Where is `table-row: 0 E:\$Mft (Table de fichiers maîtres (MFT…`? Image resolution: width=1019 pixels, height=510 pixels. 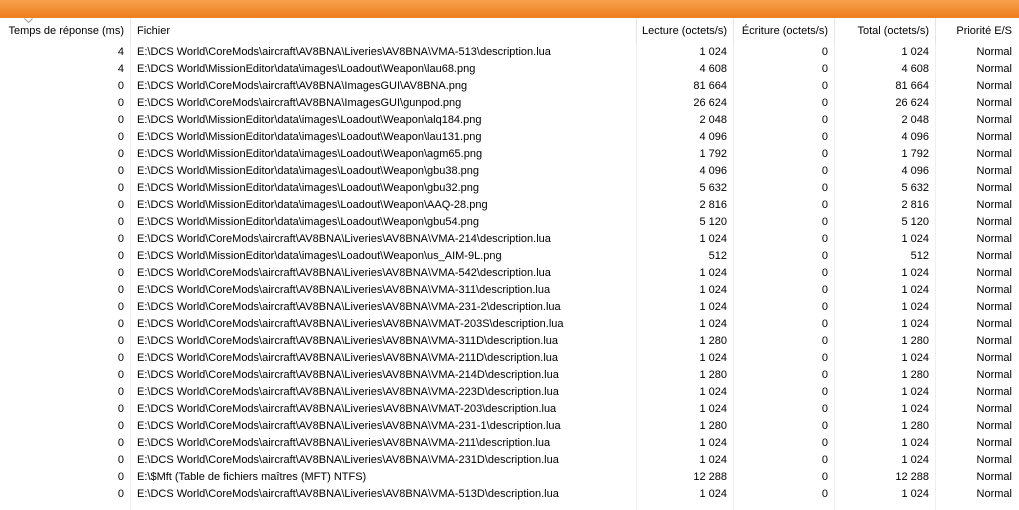
table-row: 0 E:\$Mft (Table de fichiers maîtres (MFT… is located at coordinates (509, 477).